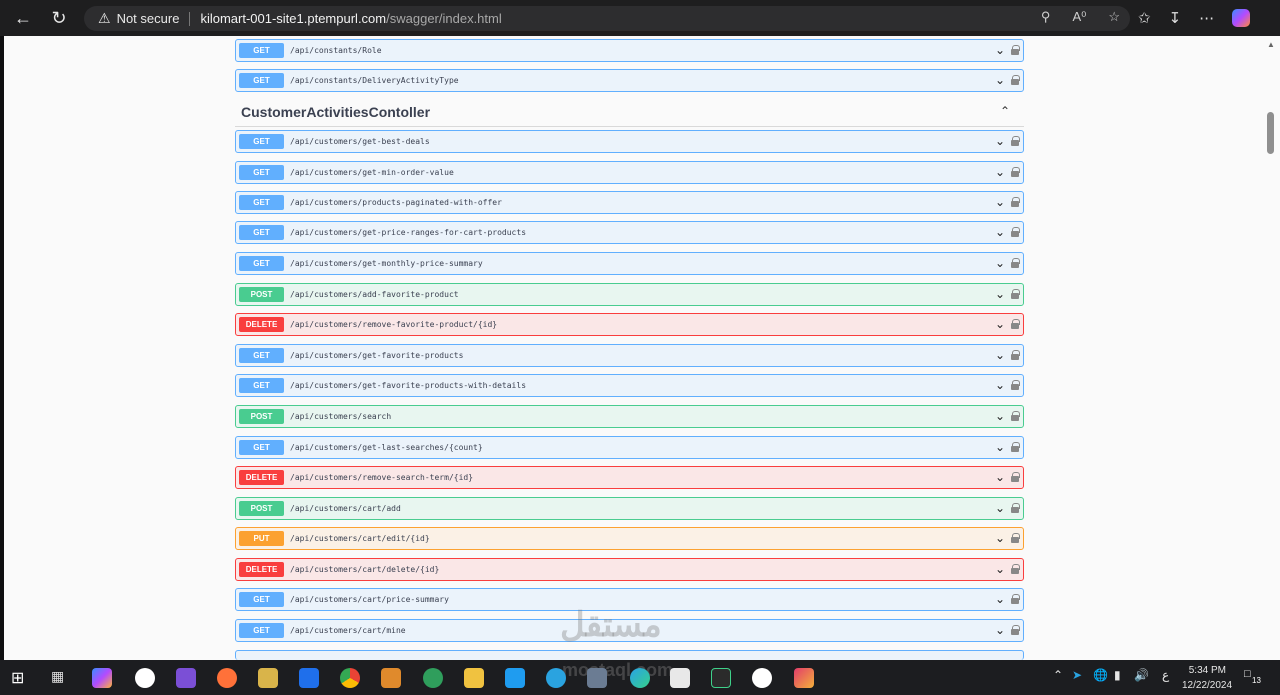 The width and height of the screenshot is (1280, 695). Describe the element at coordinates (444, 18) in the screenshot. I see `url-path: /swagger/index.html` at that location.